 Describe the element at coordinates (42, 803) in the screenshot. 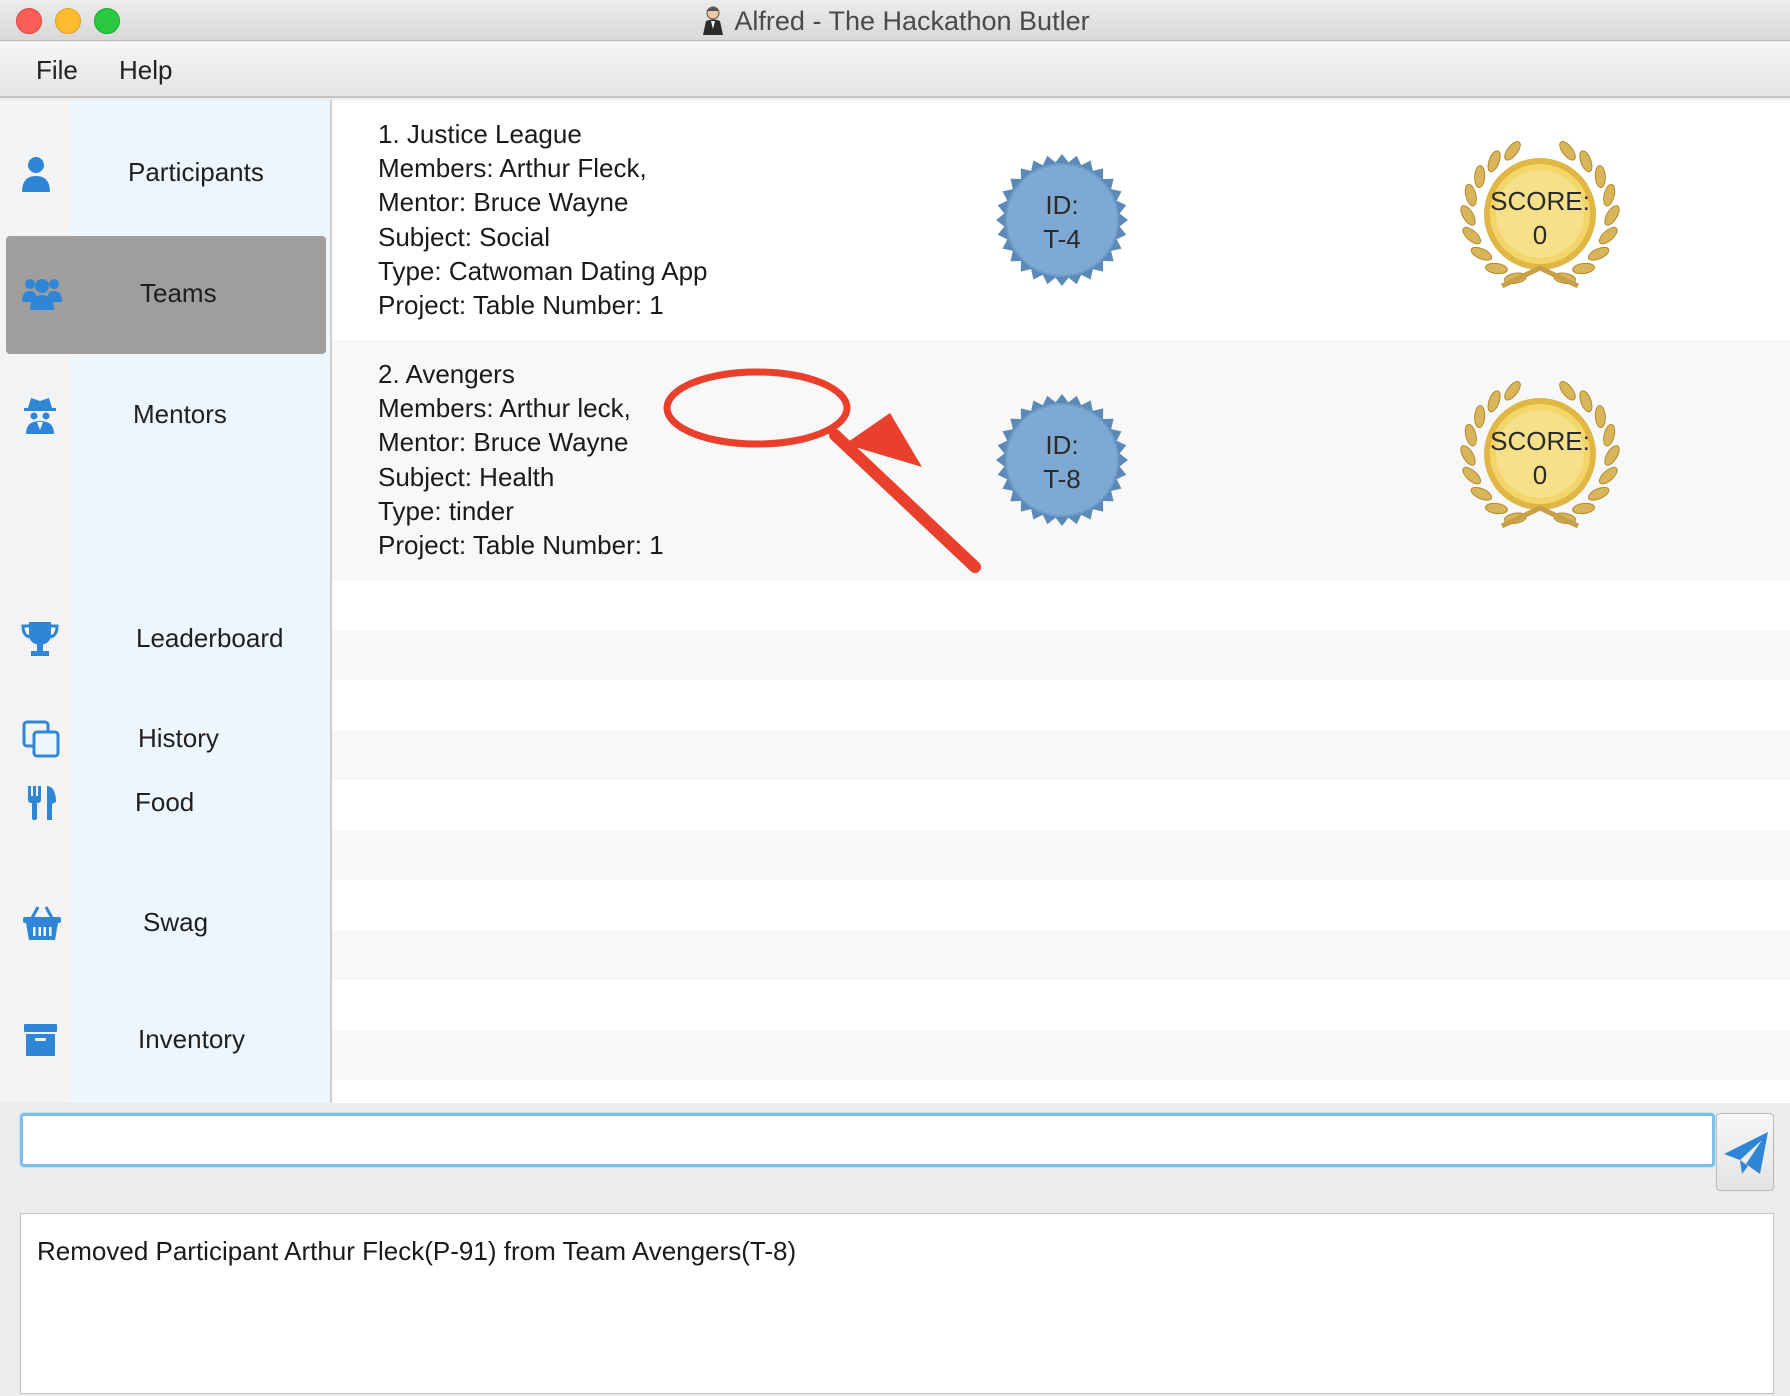

I see `utensils-icon` at that location.